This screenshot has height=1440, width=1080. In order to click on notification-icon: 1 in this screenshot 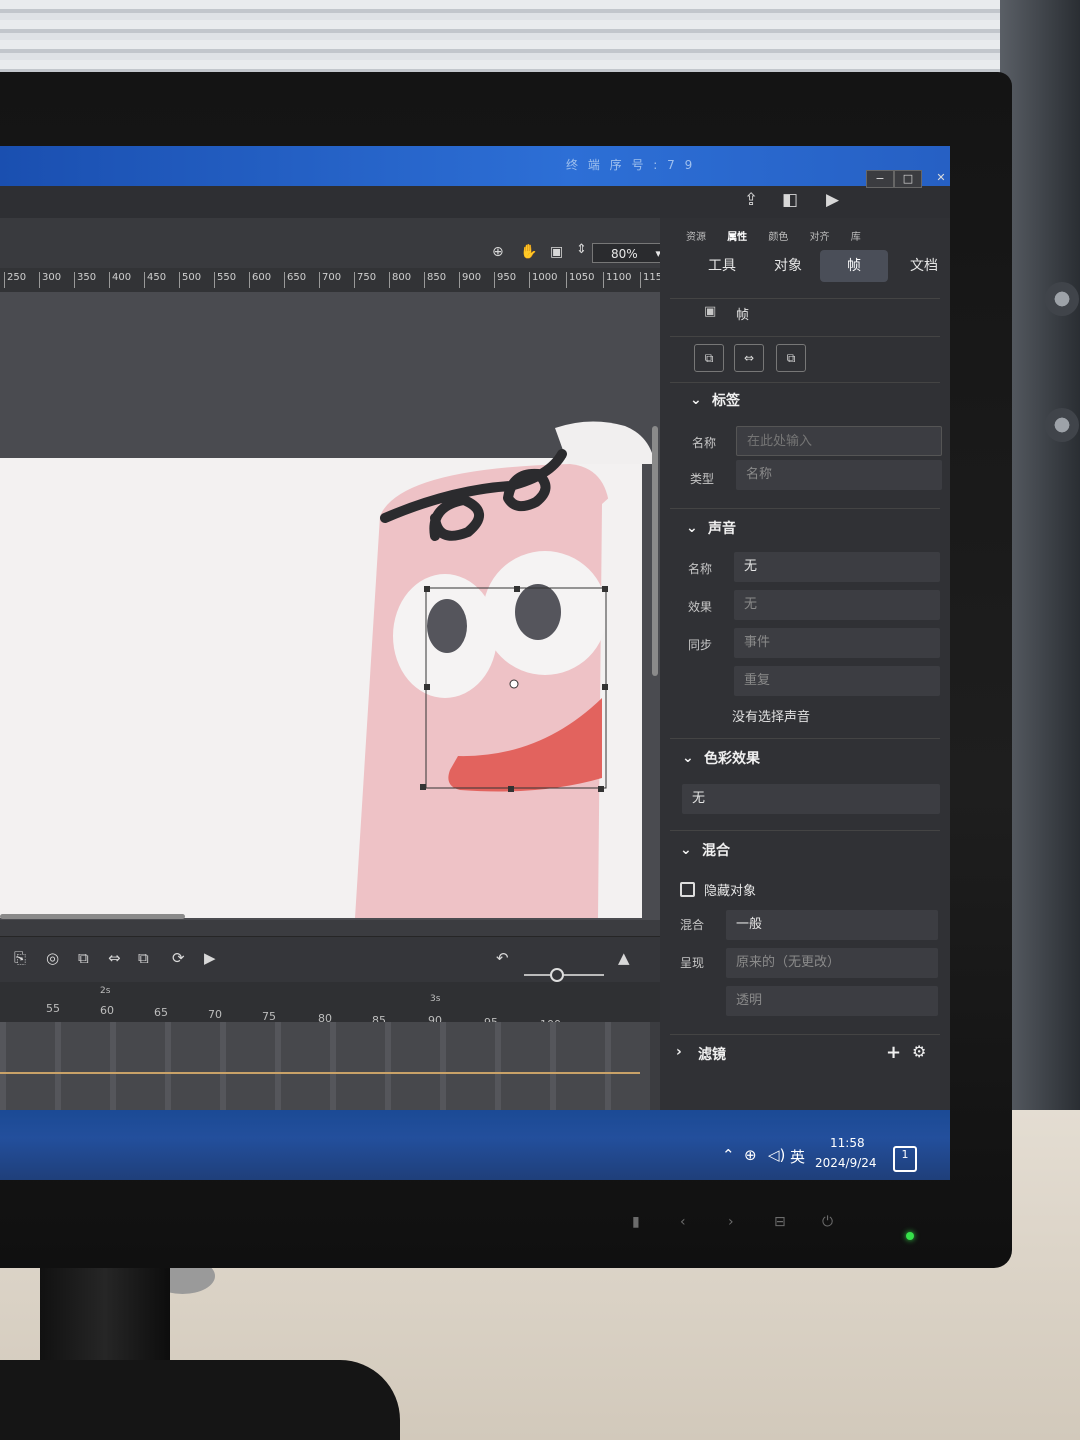, I will do `click(905, 1159)`.